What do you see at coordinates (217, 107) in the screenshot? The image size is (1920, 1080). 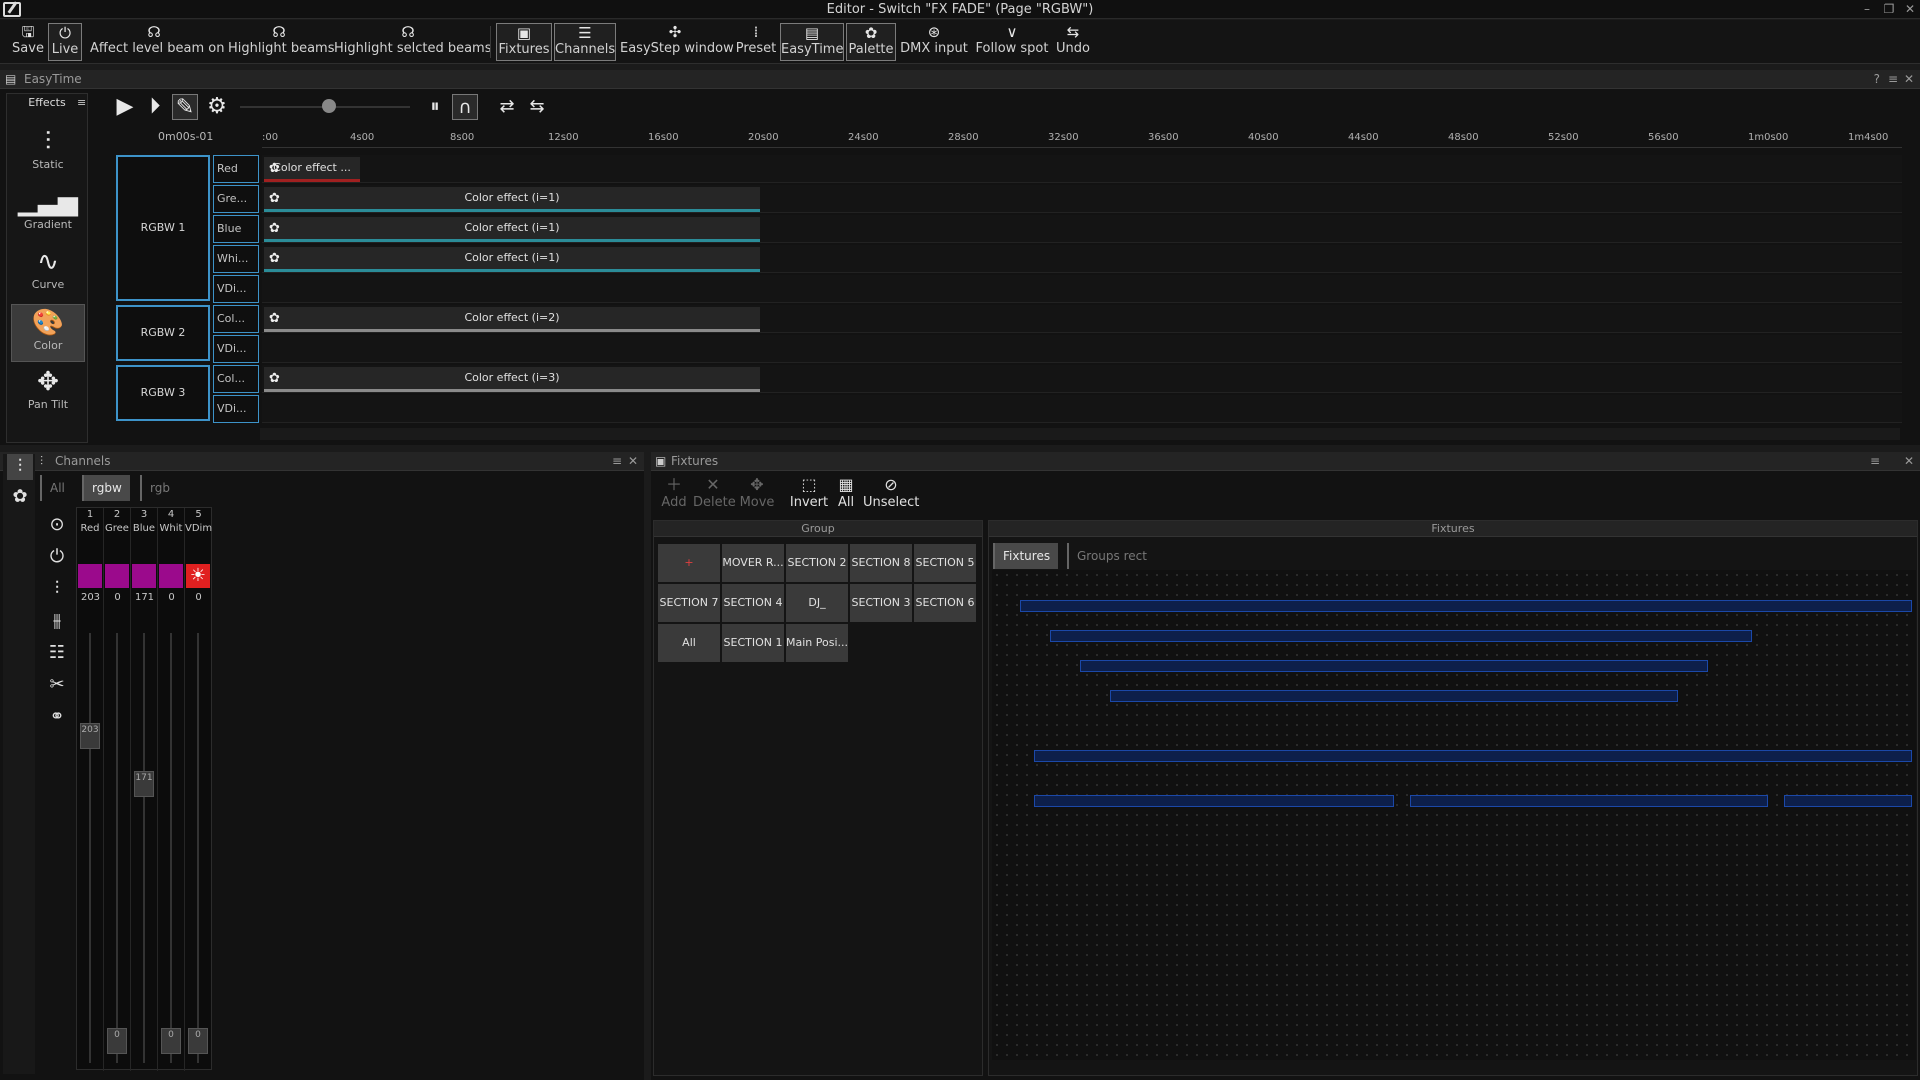 I see `gear-icon: ⚙` at bounding box center [217, 107].